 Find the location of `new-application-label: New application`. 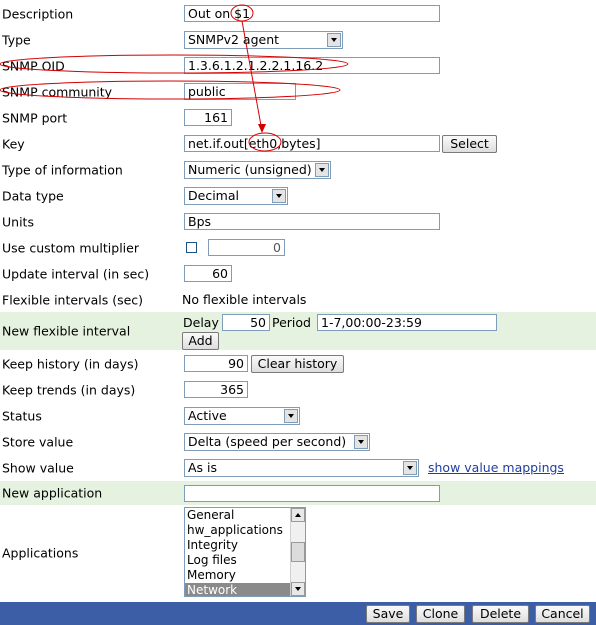

new-application-label: New application is located at coordinates (52, 493).